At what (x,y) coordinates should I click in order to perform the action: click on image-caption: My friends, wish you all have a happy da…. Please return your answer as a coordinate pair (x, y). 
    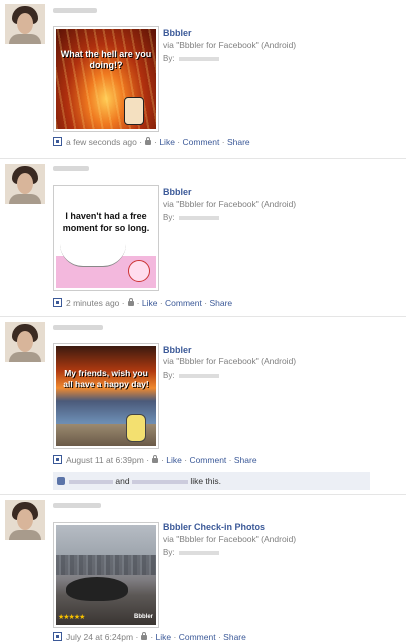
    Looking at the image, I should click on (106, 378).